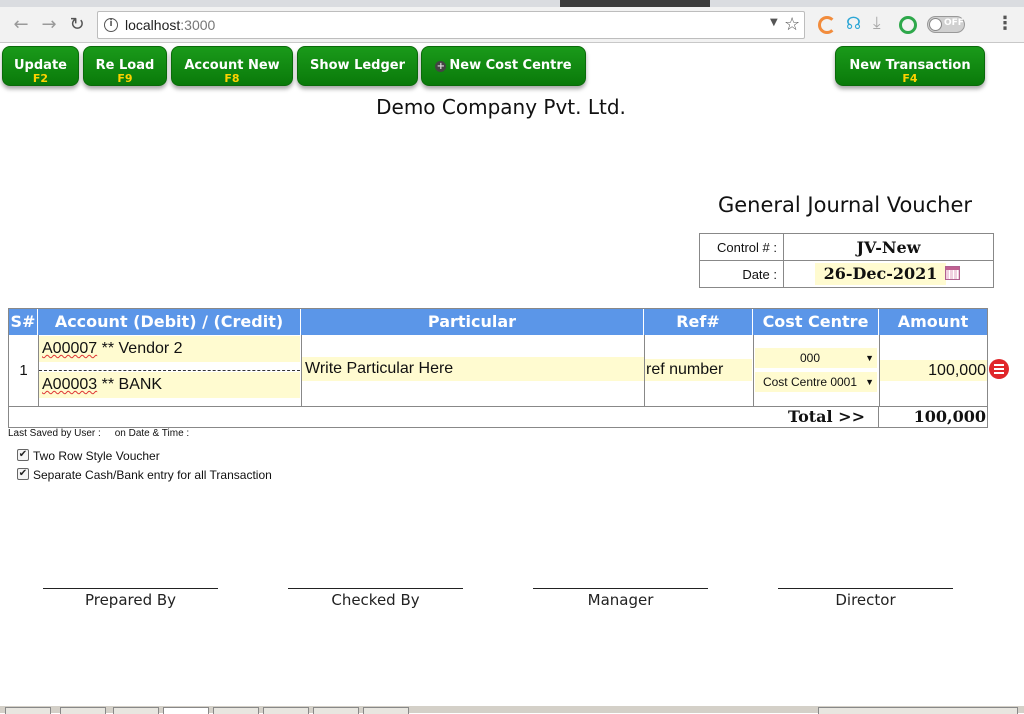 This screenshot has width=1024, height=714. What do you see at coordinates (40, 78) in the screenshot?
I see `update-shortcut: F2` at bounding box center [40, 78].